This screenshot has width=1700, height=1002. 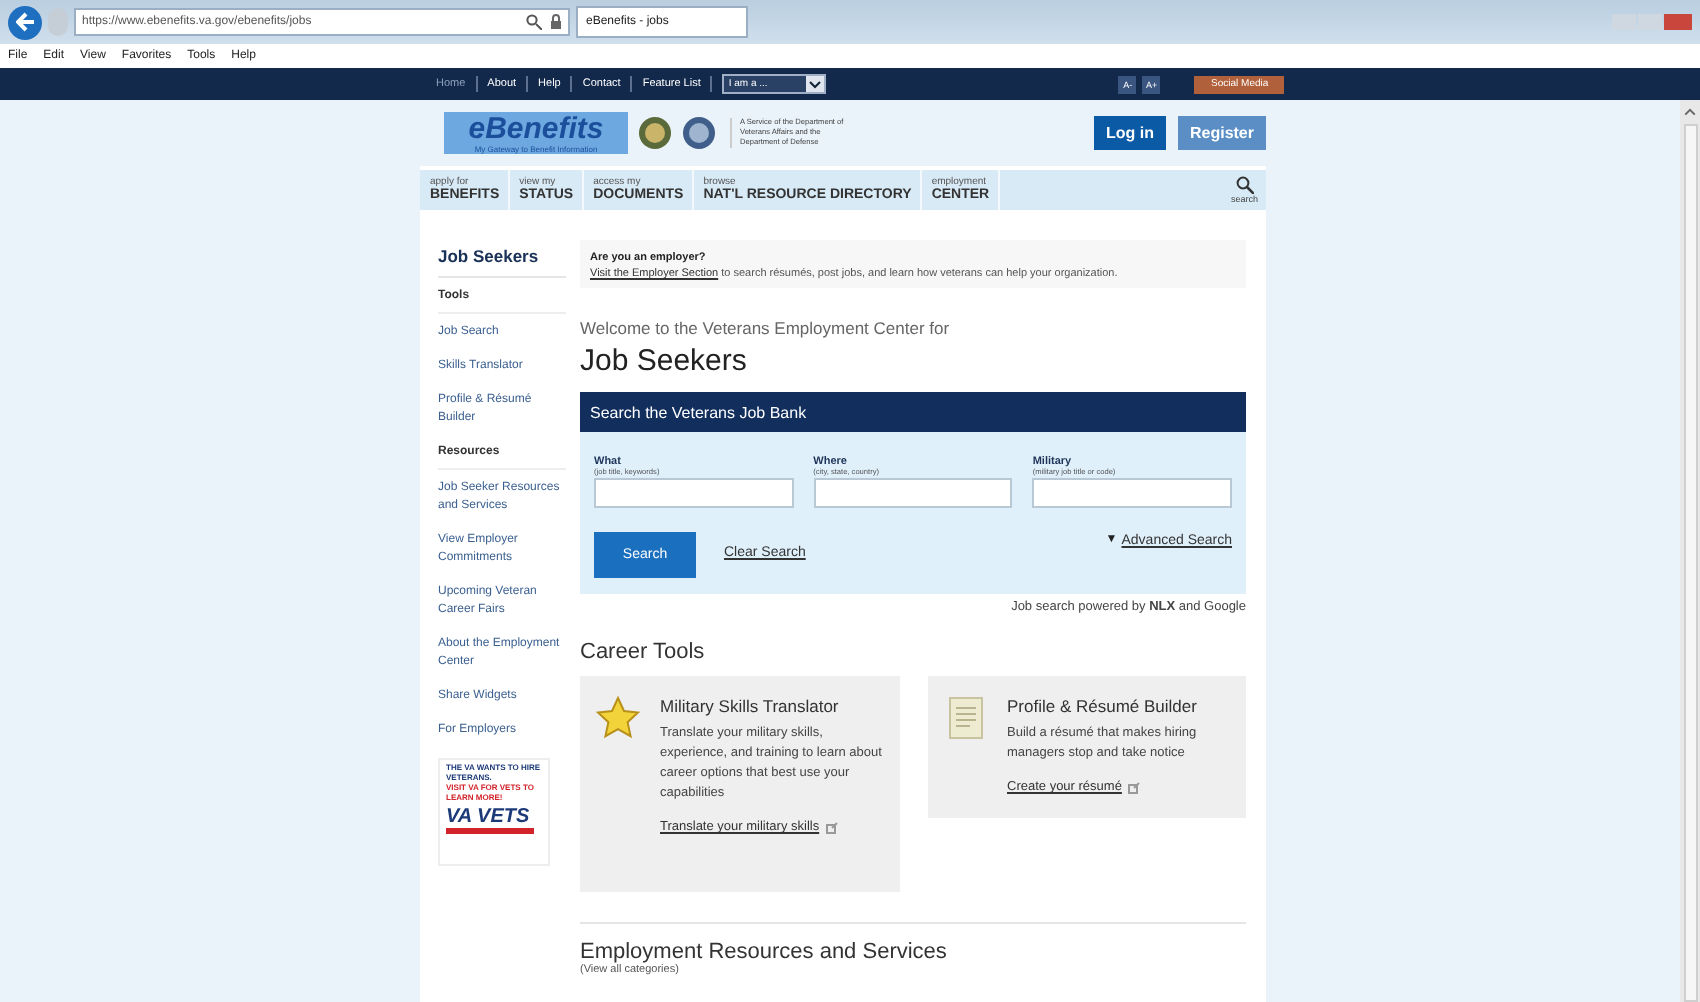 What do you see at coordinates (489, 817) in the screenshot?
I see `banner-logo: VA VETS` at bounding box center [489, 817].